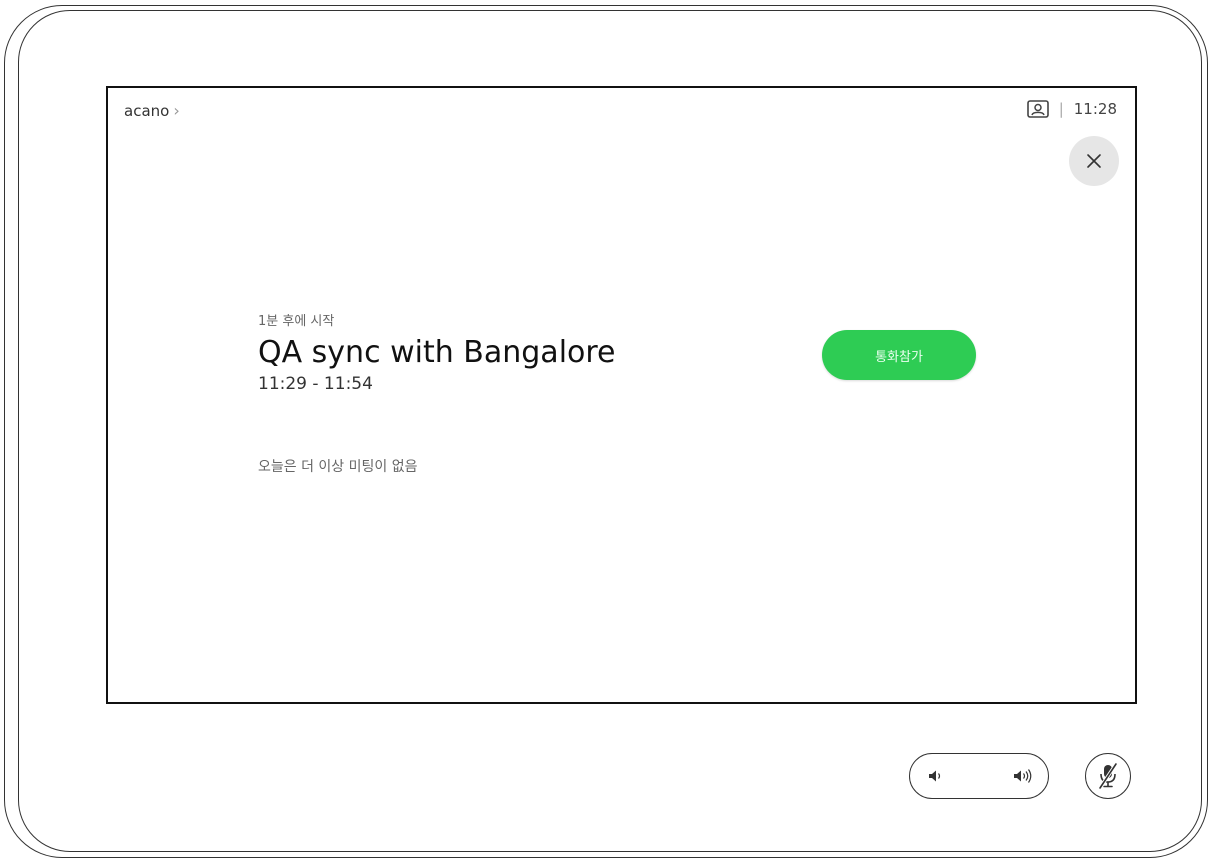 The height and width of the screenshot is (860, 1210). What do you see at coordinates (147, 110) in the screenshot?
I see `device-name: acano` at bounding box center [147, 110].